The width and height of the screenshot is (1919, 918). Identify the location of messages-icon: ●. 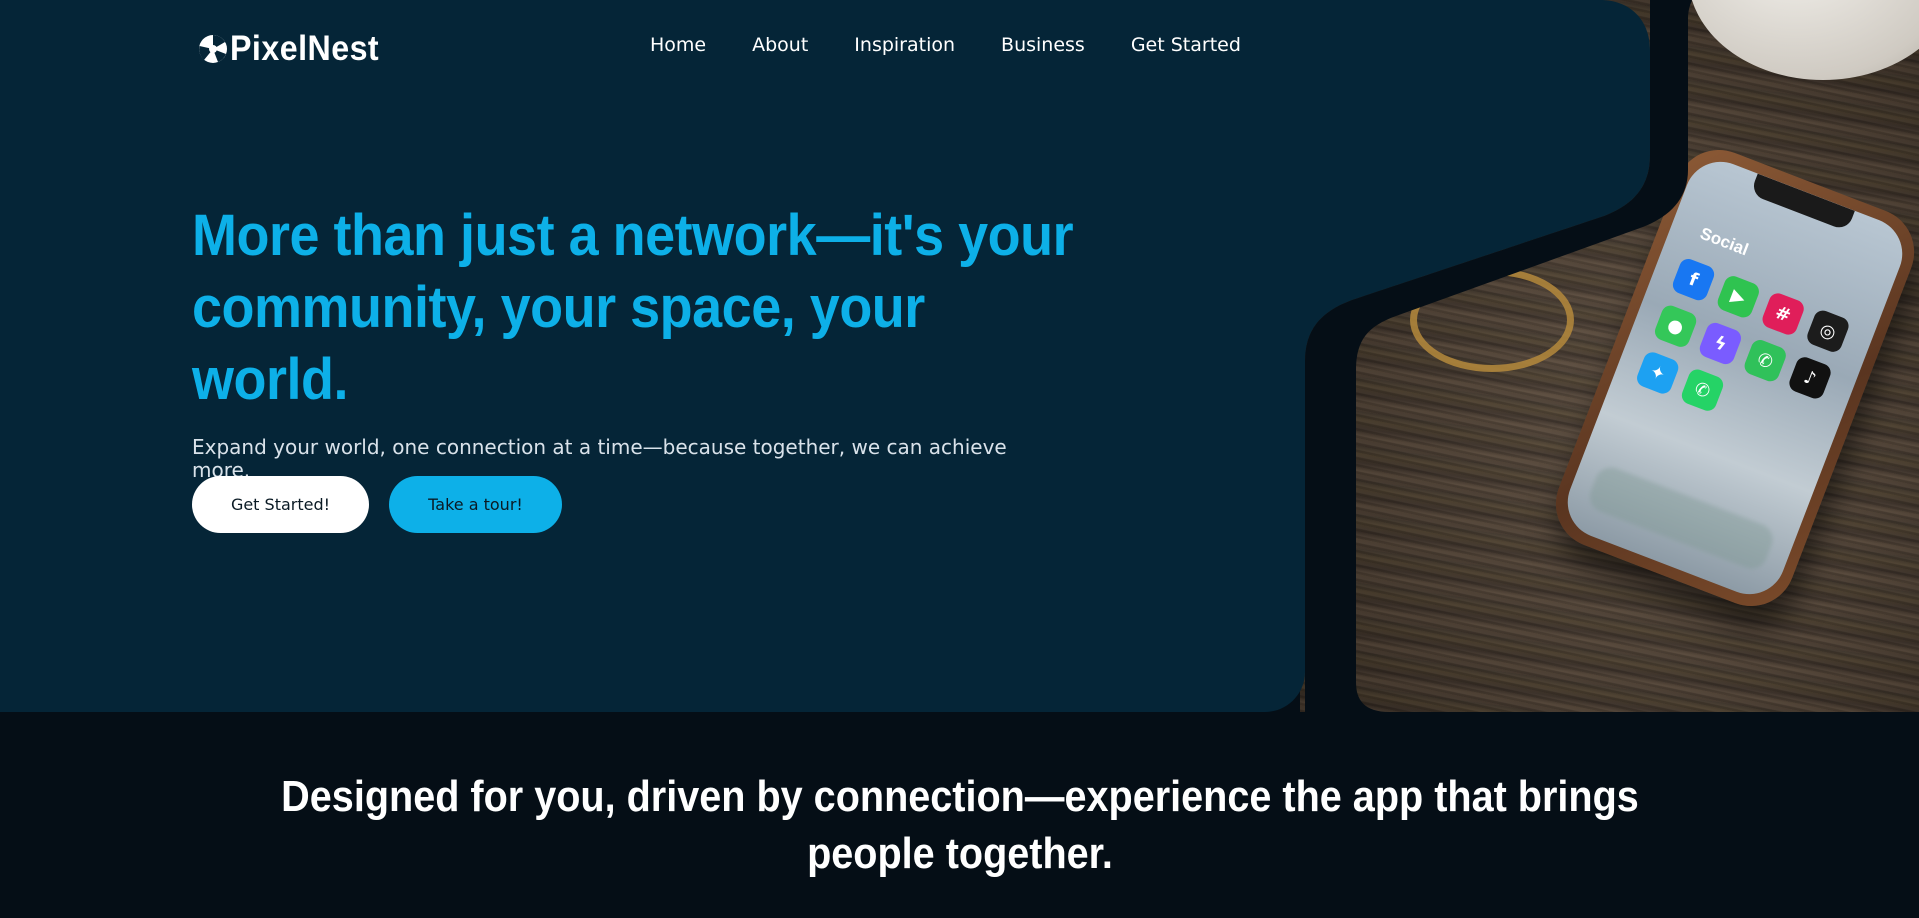
(1675, 326).